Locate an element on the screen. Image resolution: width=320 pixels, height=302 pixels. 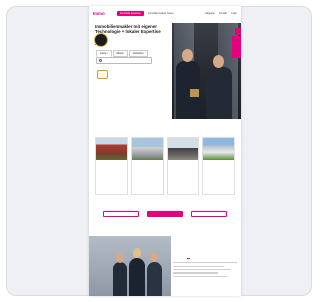
rating-badge is located at coordinates (102, 74).